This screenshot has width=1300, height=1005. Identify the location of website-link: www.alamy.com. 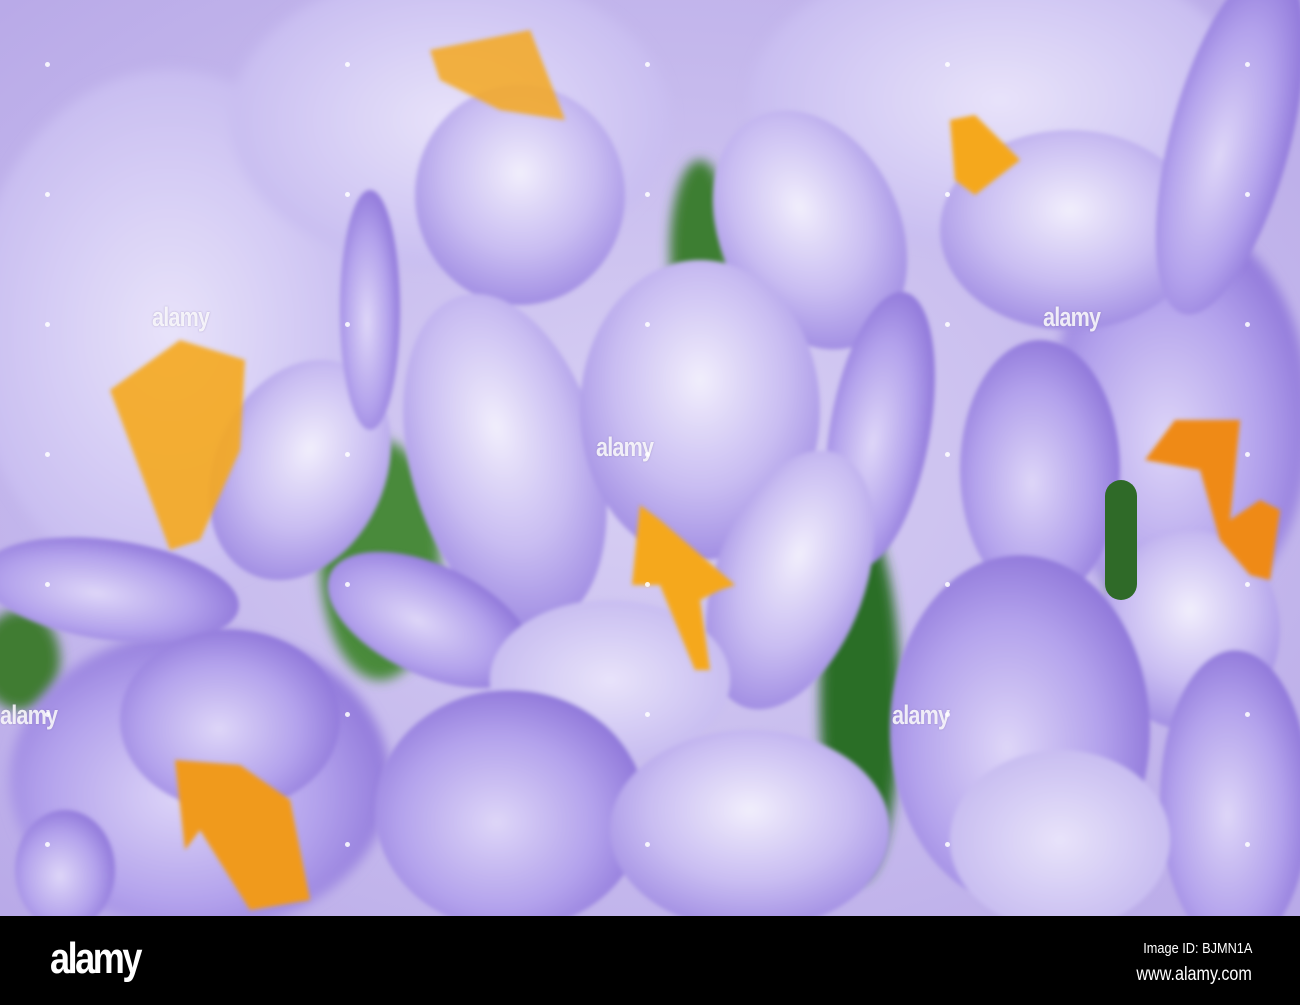
(1194, 975).